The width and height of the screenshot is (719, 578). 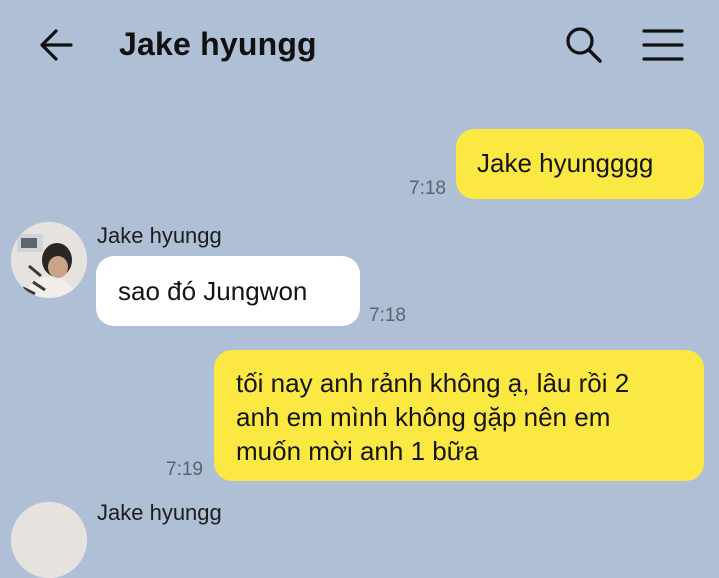 I want to click on menu-icon, so click(x=663, y=45).